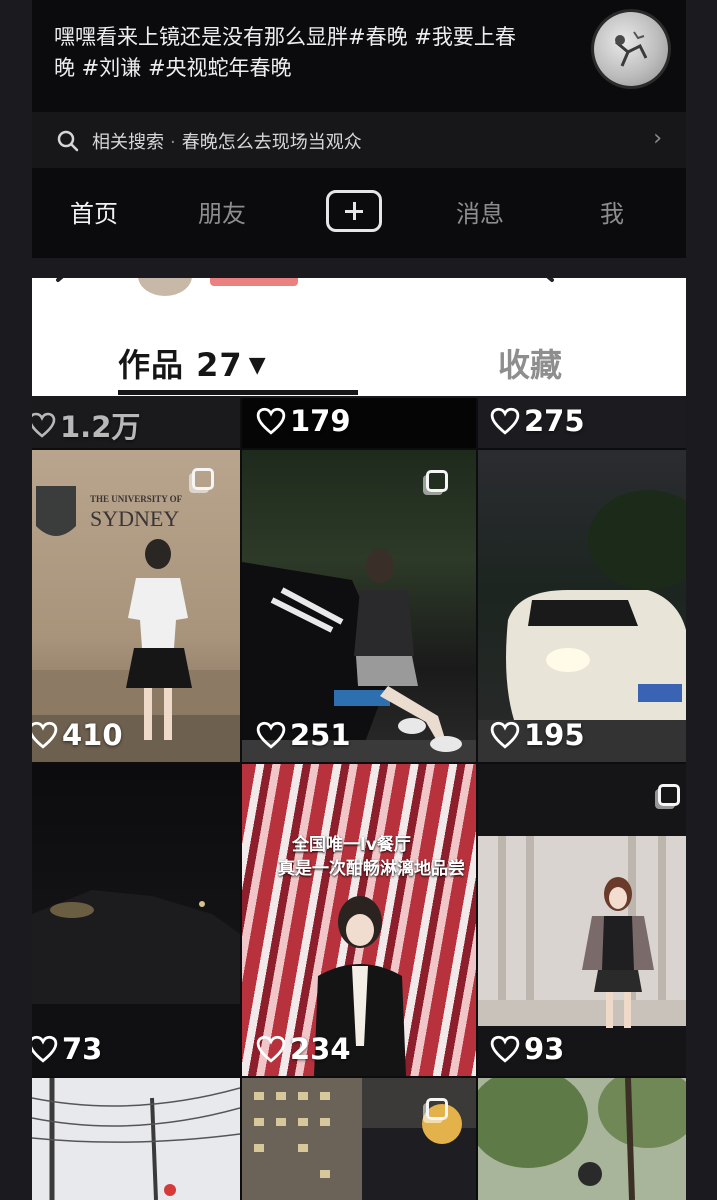 The width and height of the screenshot is (717, 1200). Describe the element at coordinates (92, 735) in the screenshot. I see `likes-value: 410` at that location.